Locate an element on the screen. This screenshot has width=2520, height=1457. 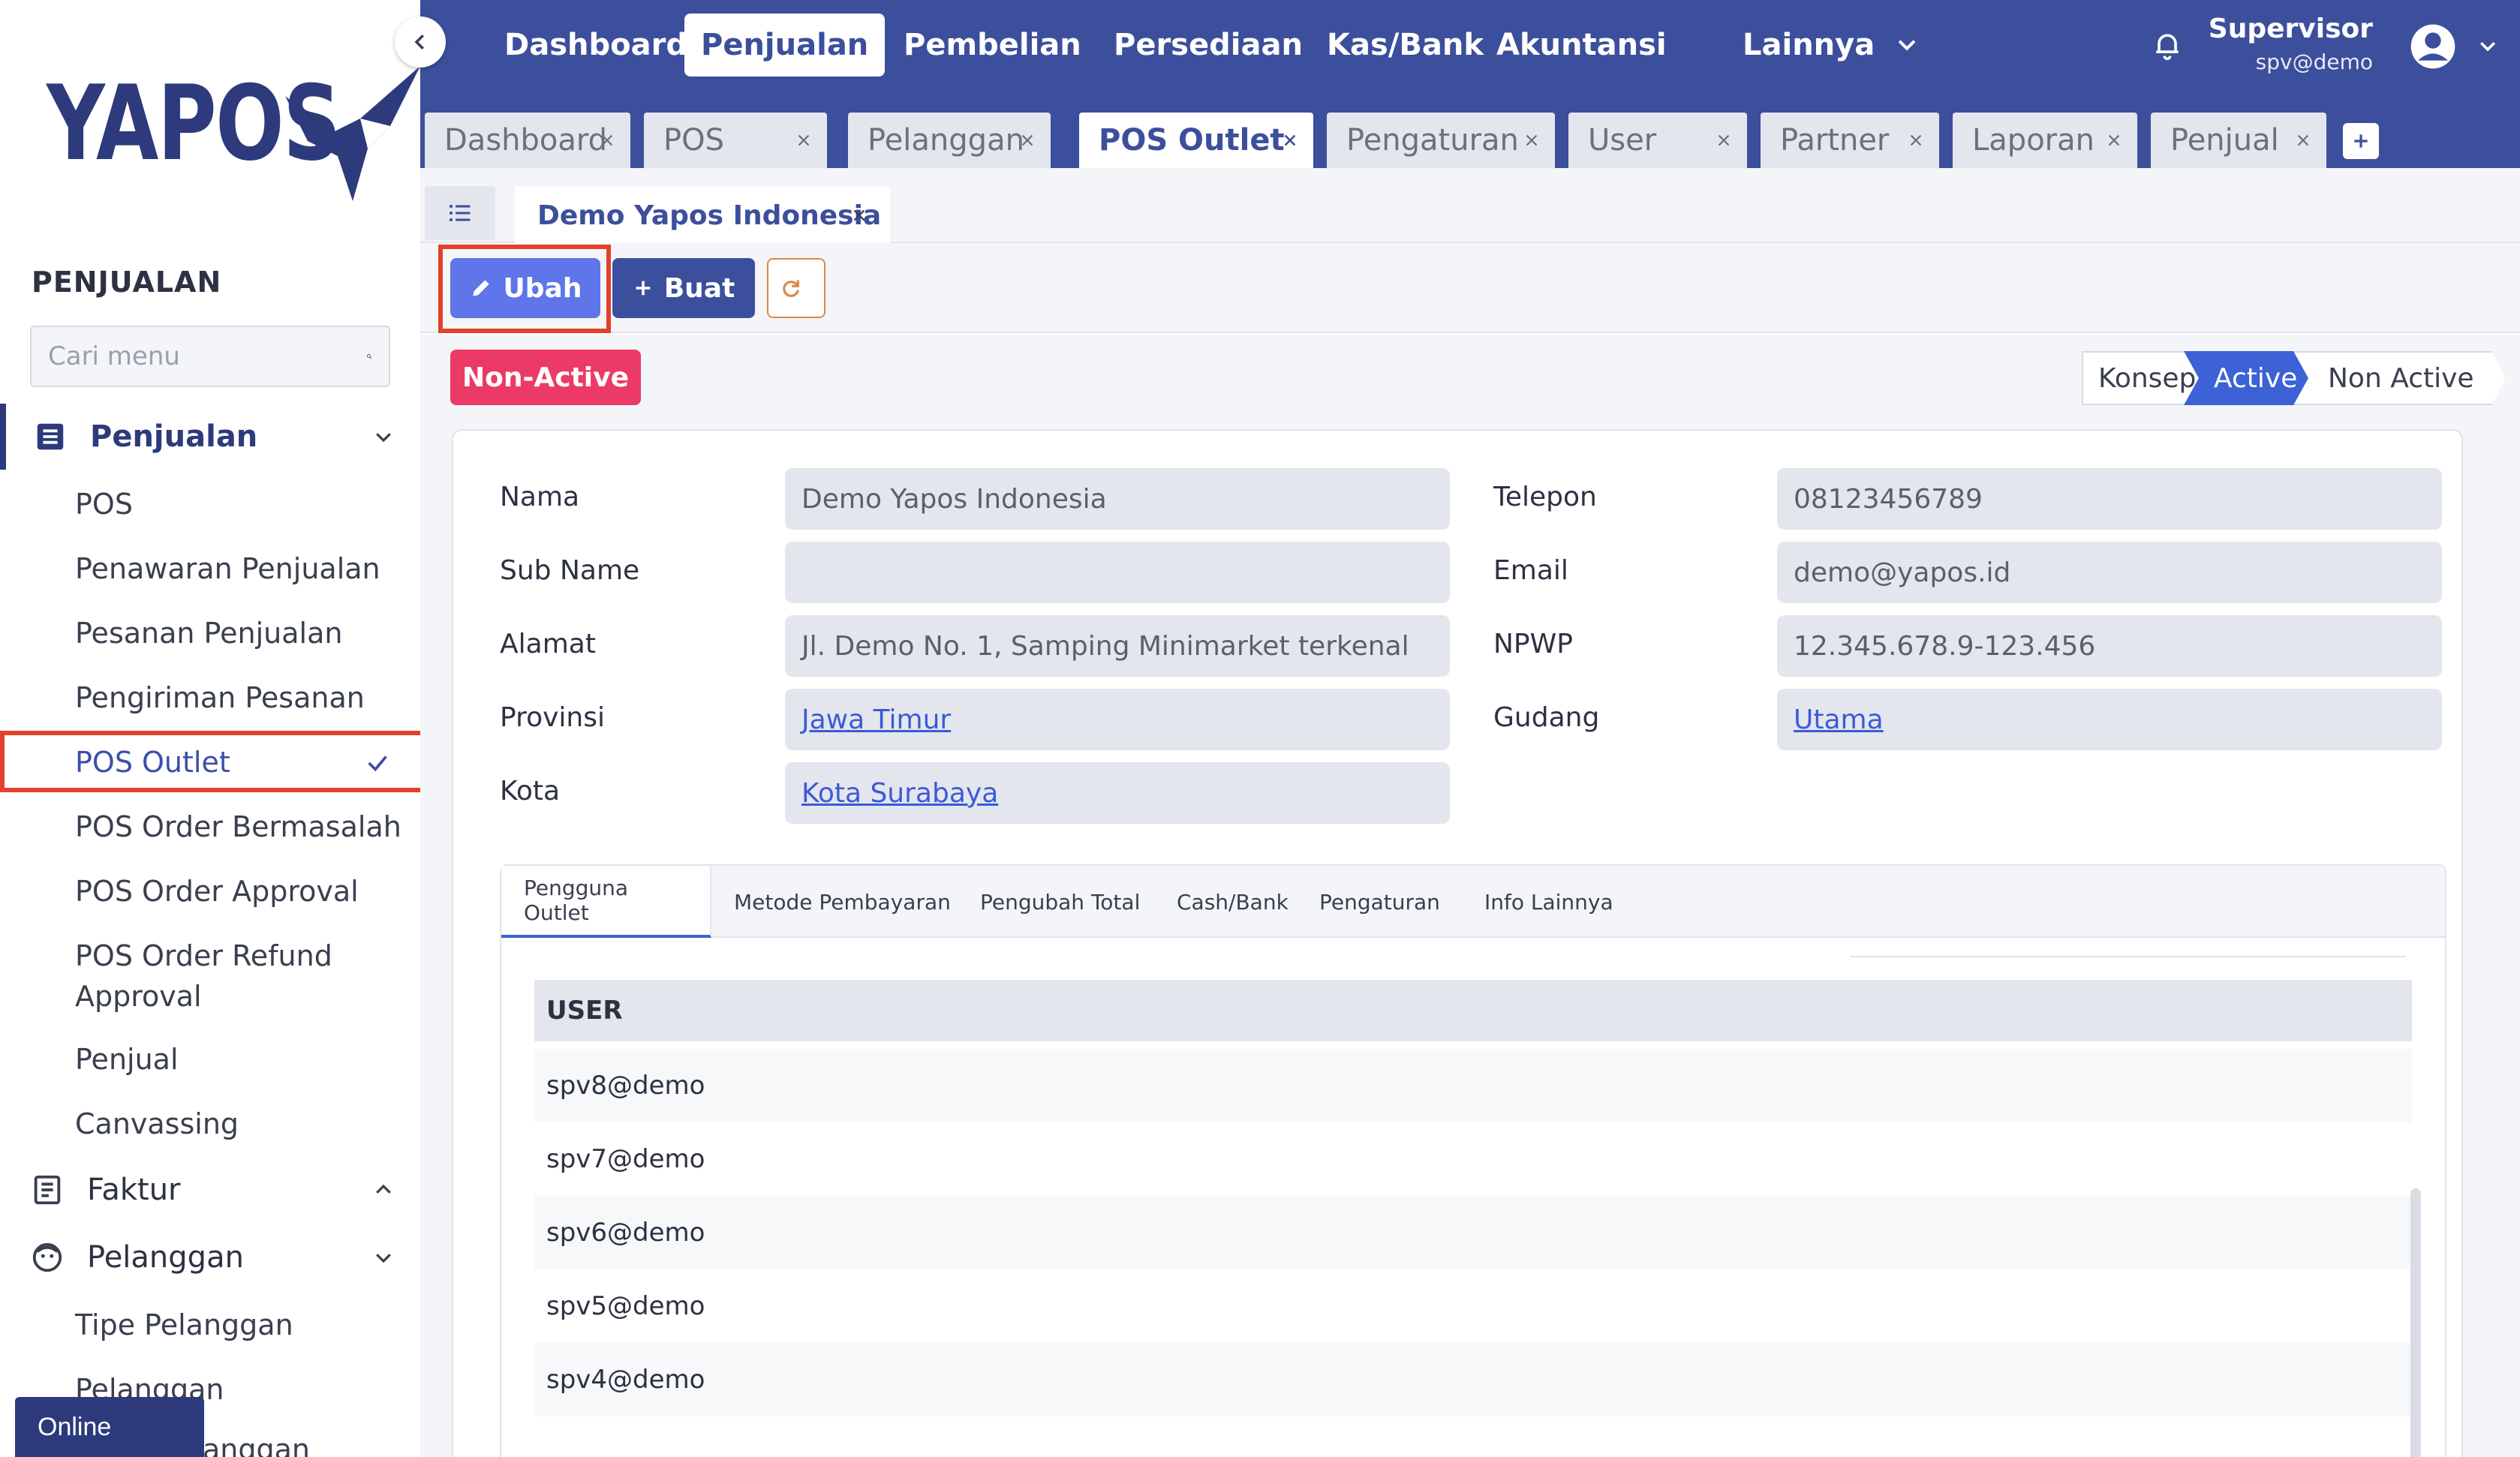
sidebar-group-penjualan: Penjualan is located at coordinates (210, 437).